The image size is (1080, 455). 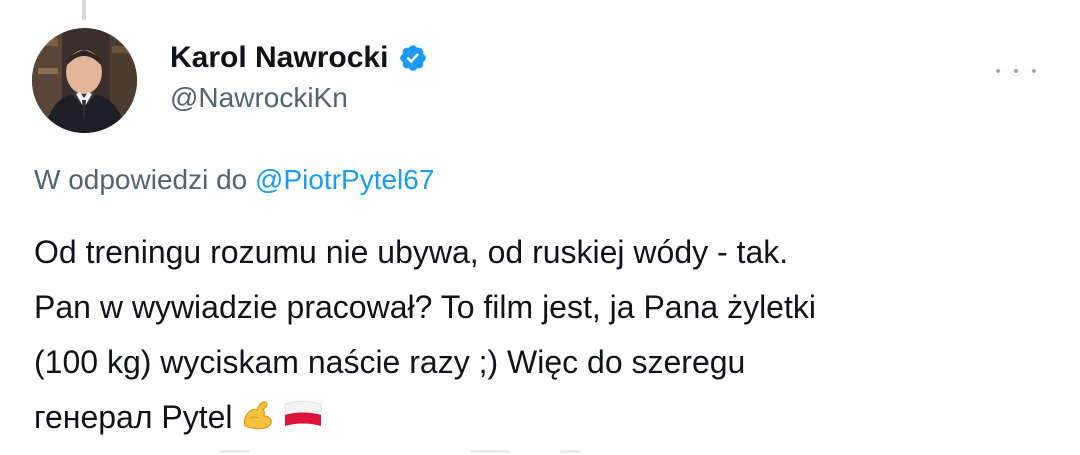 I want to click on flexed-biceps-icon, so click(x=257, y=415).